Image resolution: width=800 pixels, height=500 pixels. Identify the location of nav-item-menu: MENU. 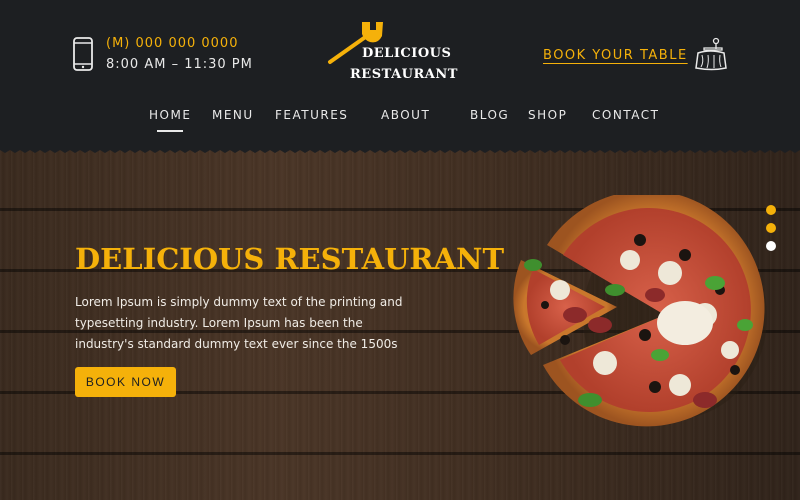
(233, 115).